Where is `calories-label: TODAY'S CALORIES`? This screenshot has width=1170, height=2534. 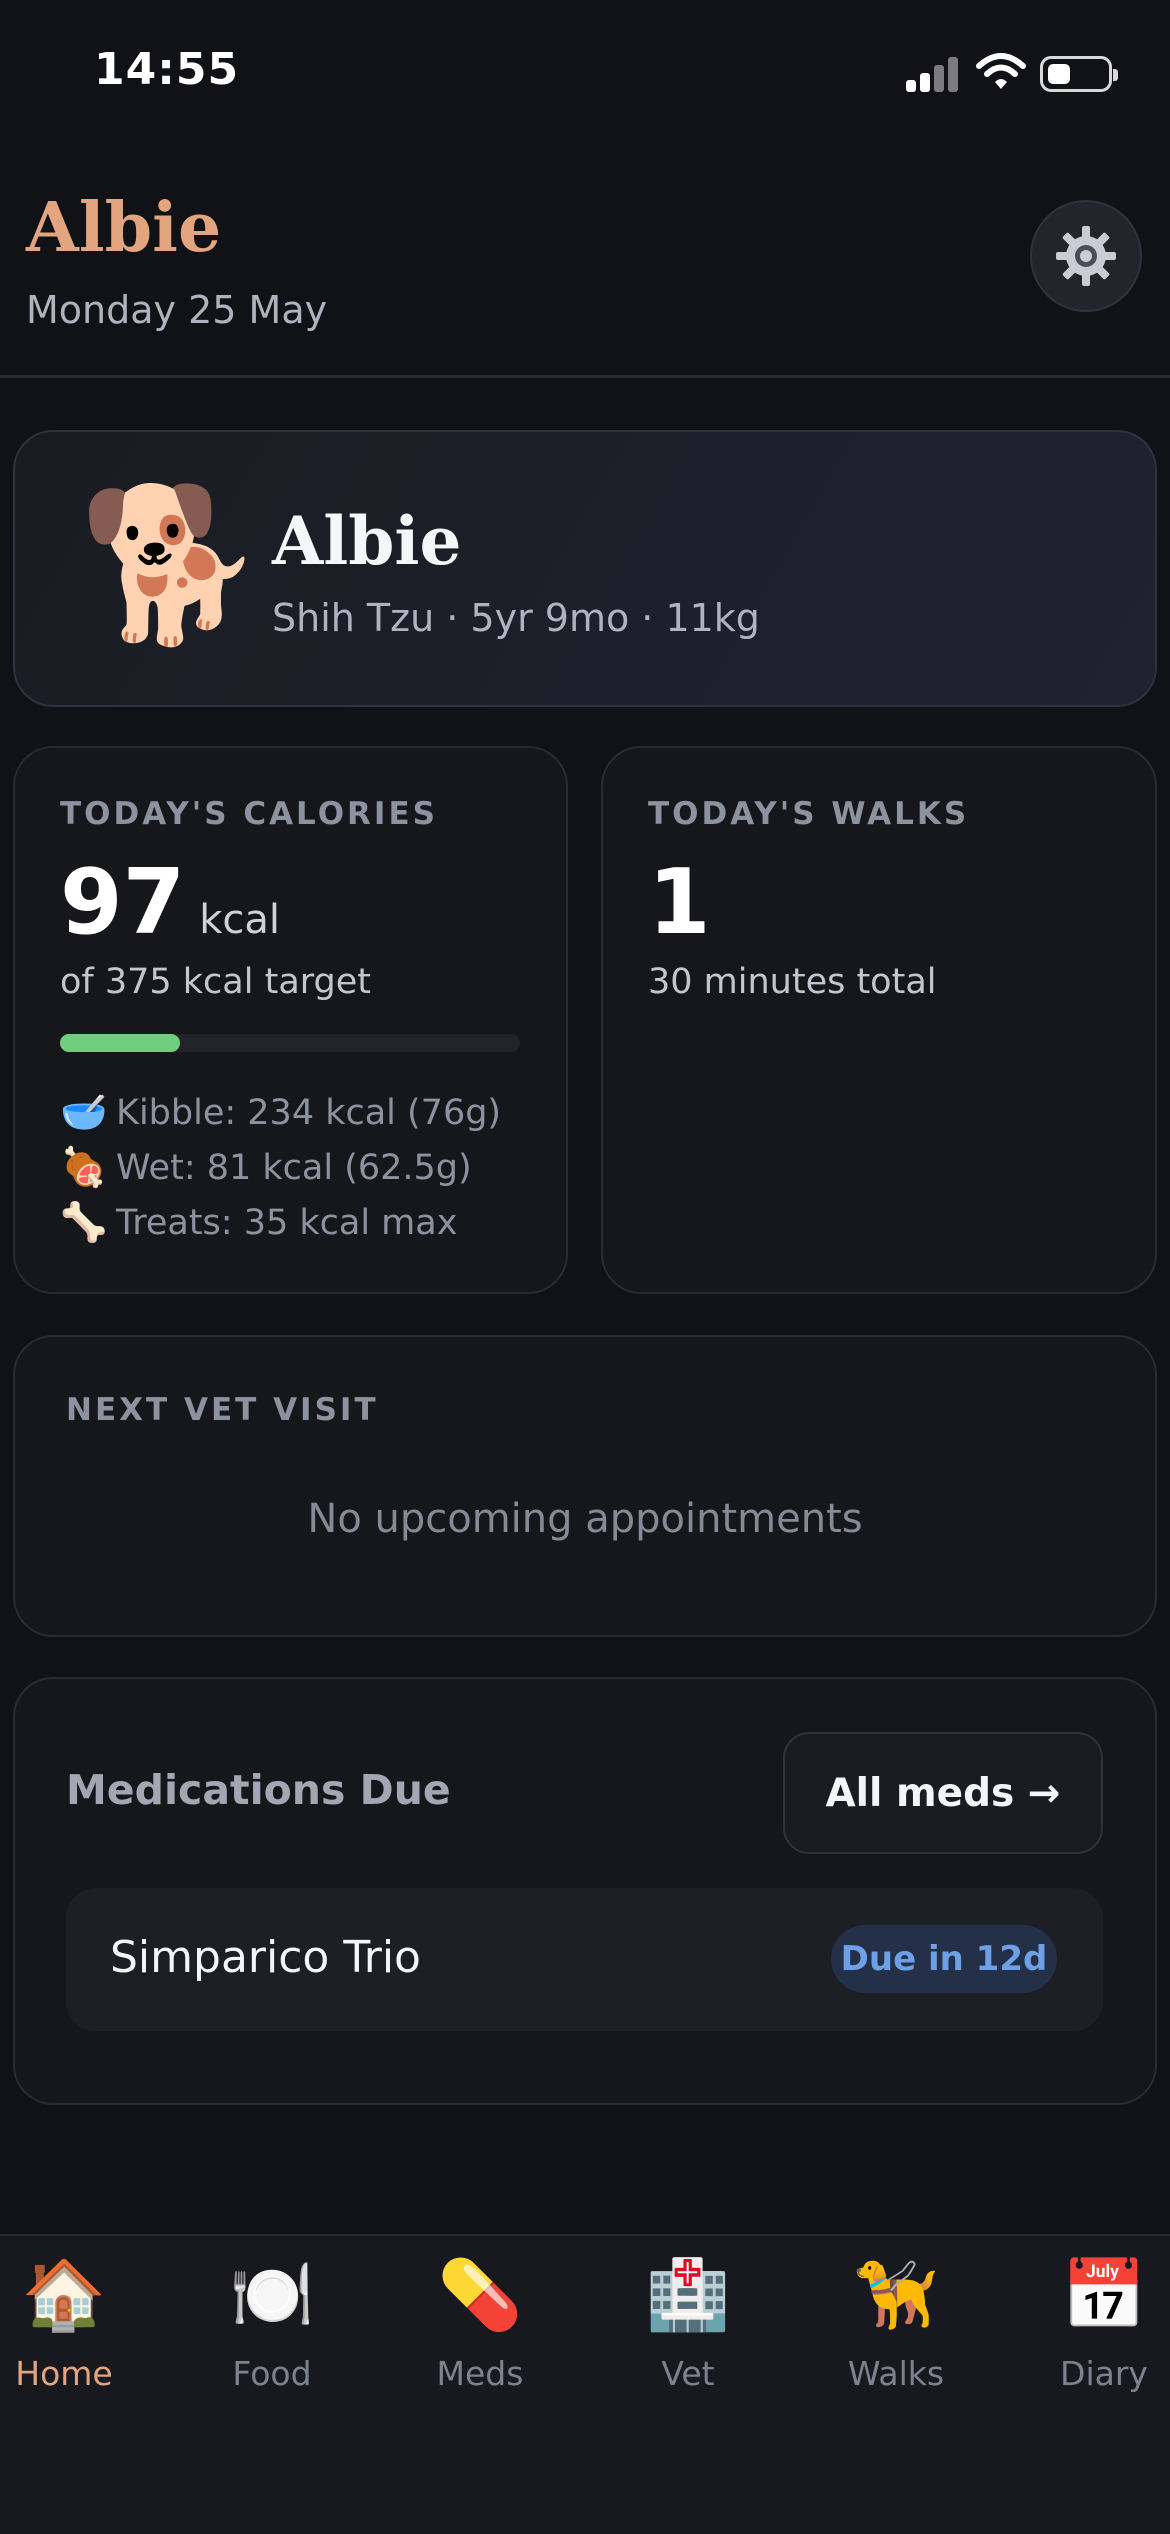
calories-label: TODAY'S CALORIES is located at coordinates (249, 814).